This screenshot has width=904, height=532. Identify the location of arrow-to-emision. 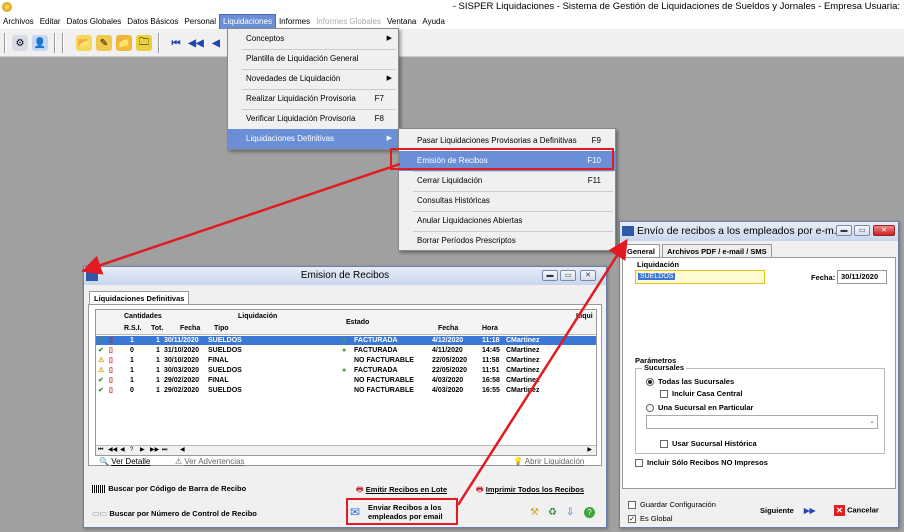
(241, 218).